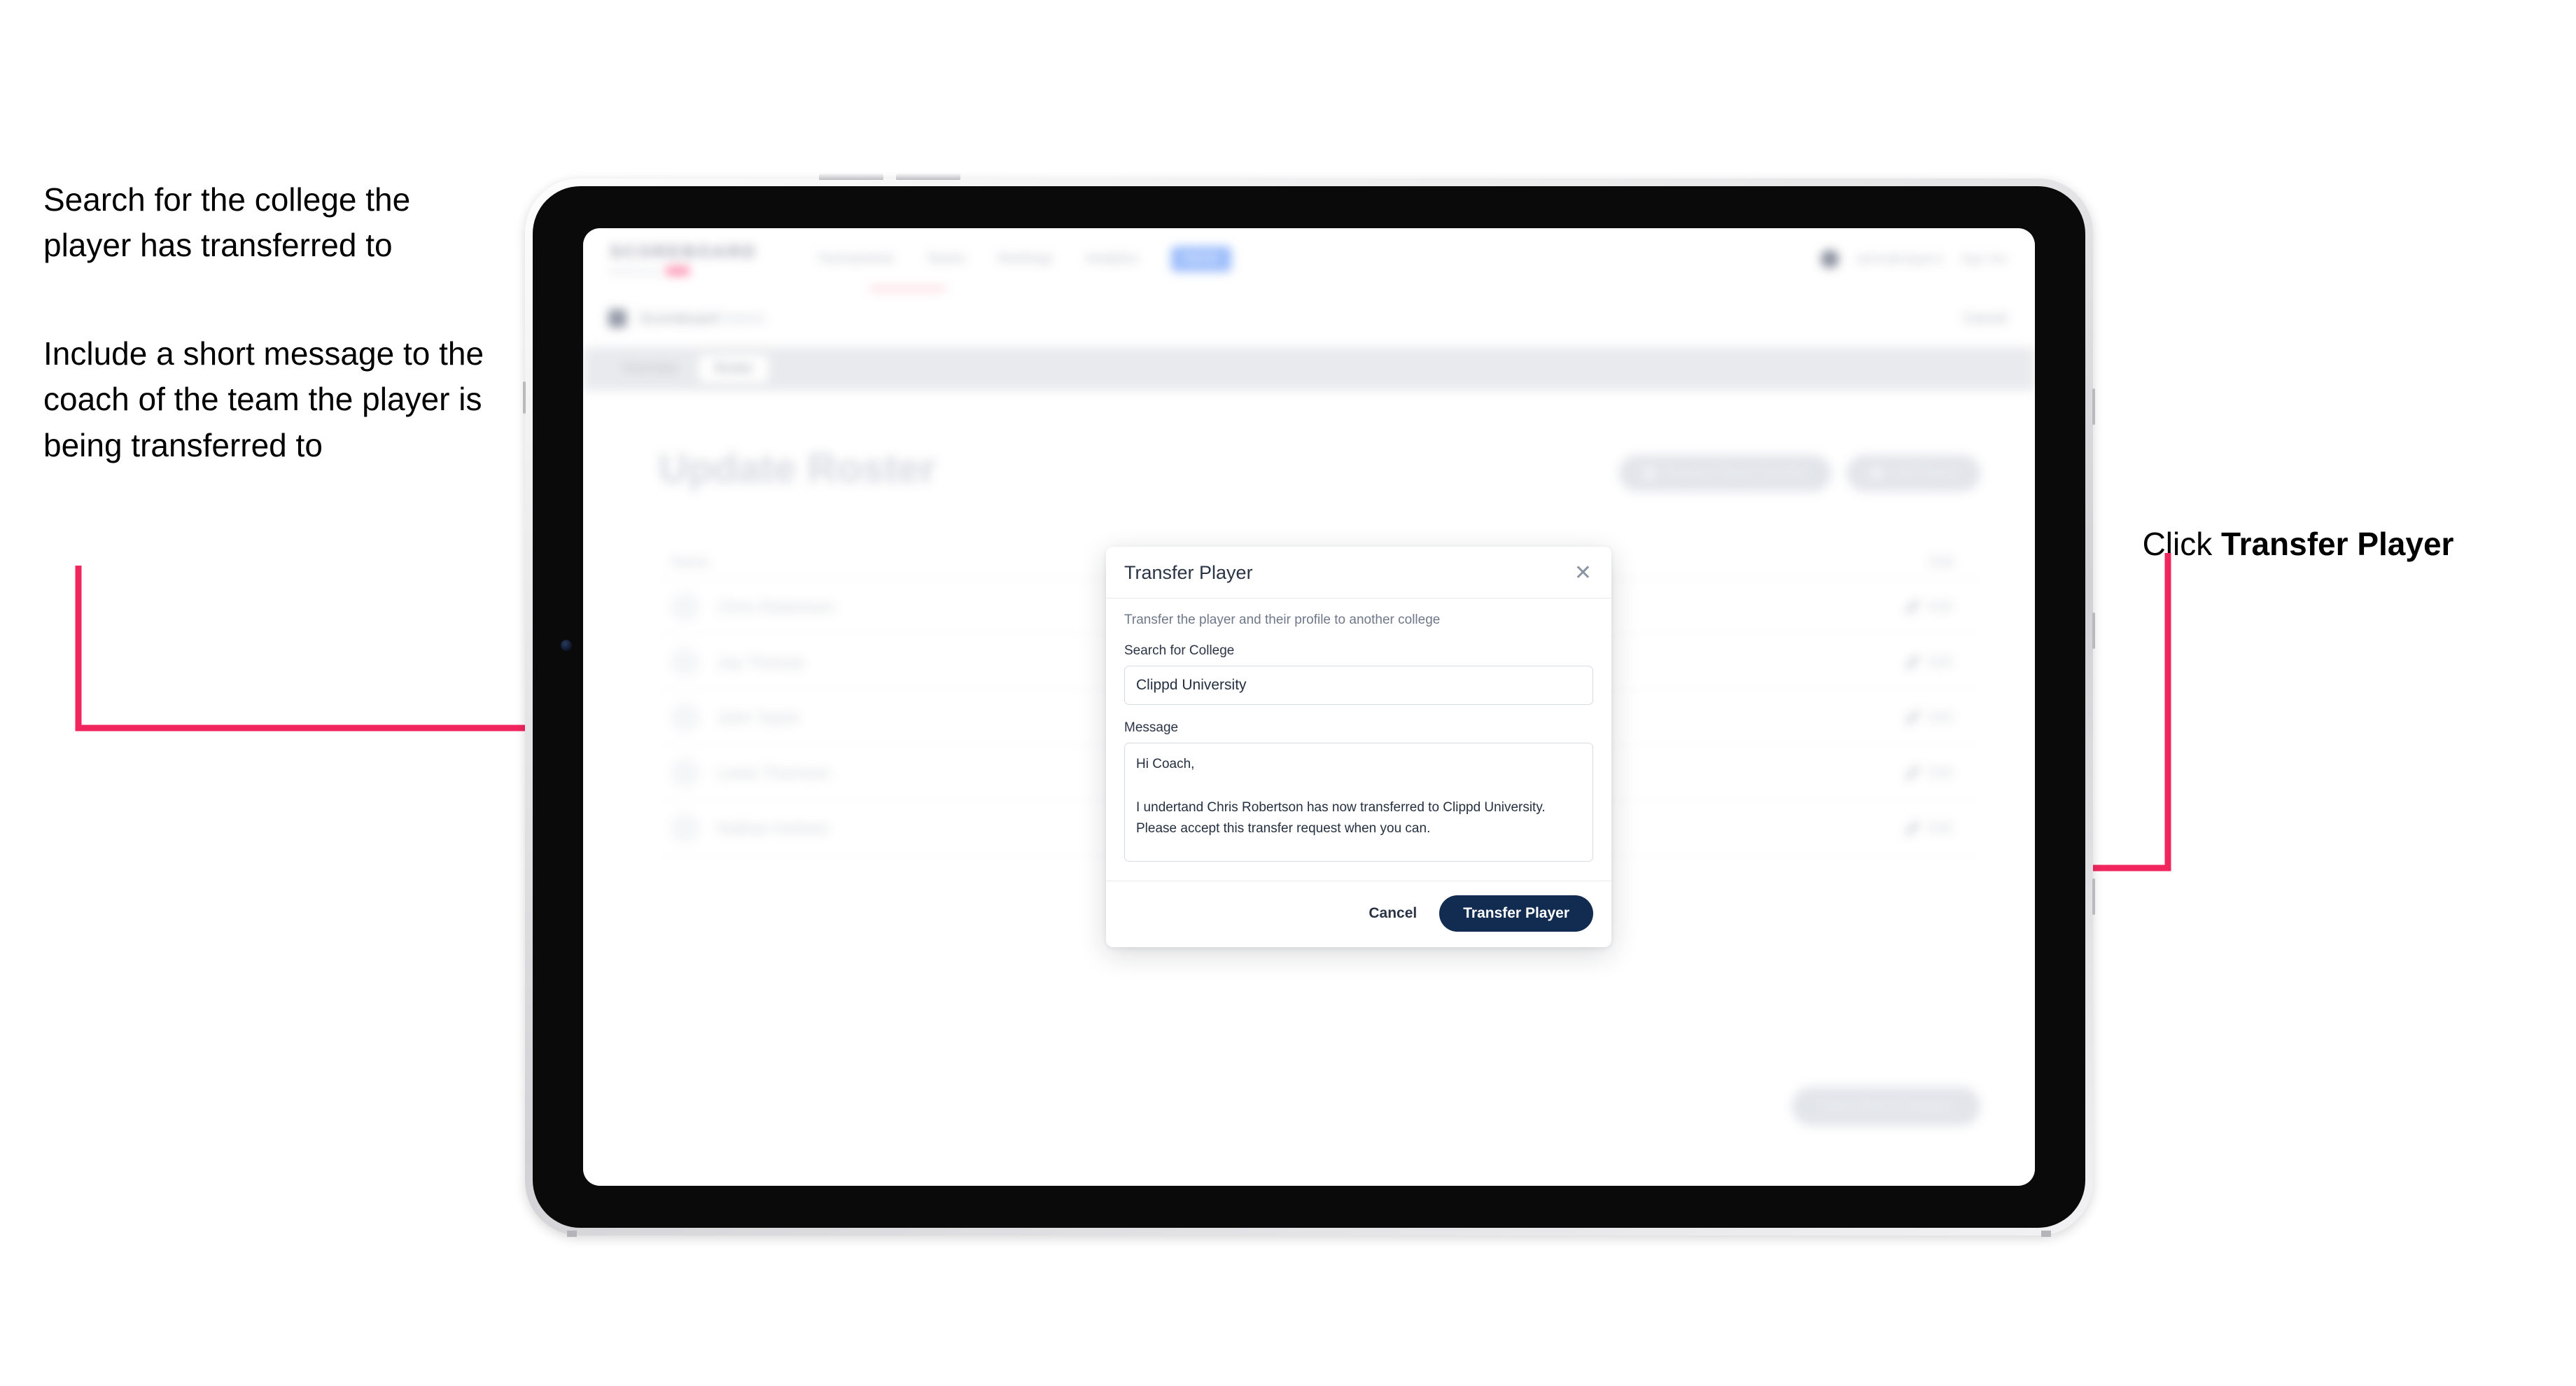 The width and height of the screenshot is (2576, 1386). I want to click on annotation-click-prefix: Click, so click(2182, 544).